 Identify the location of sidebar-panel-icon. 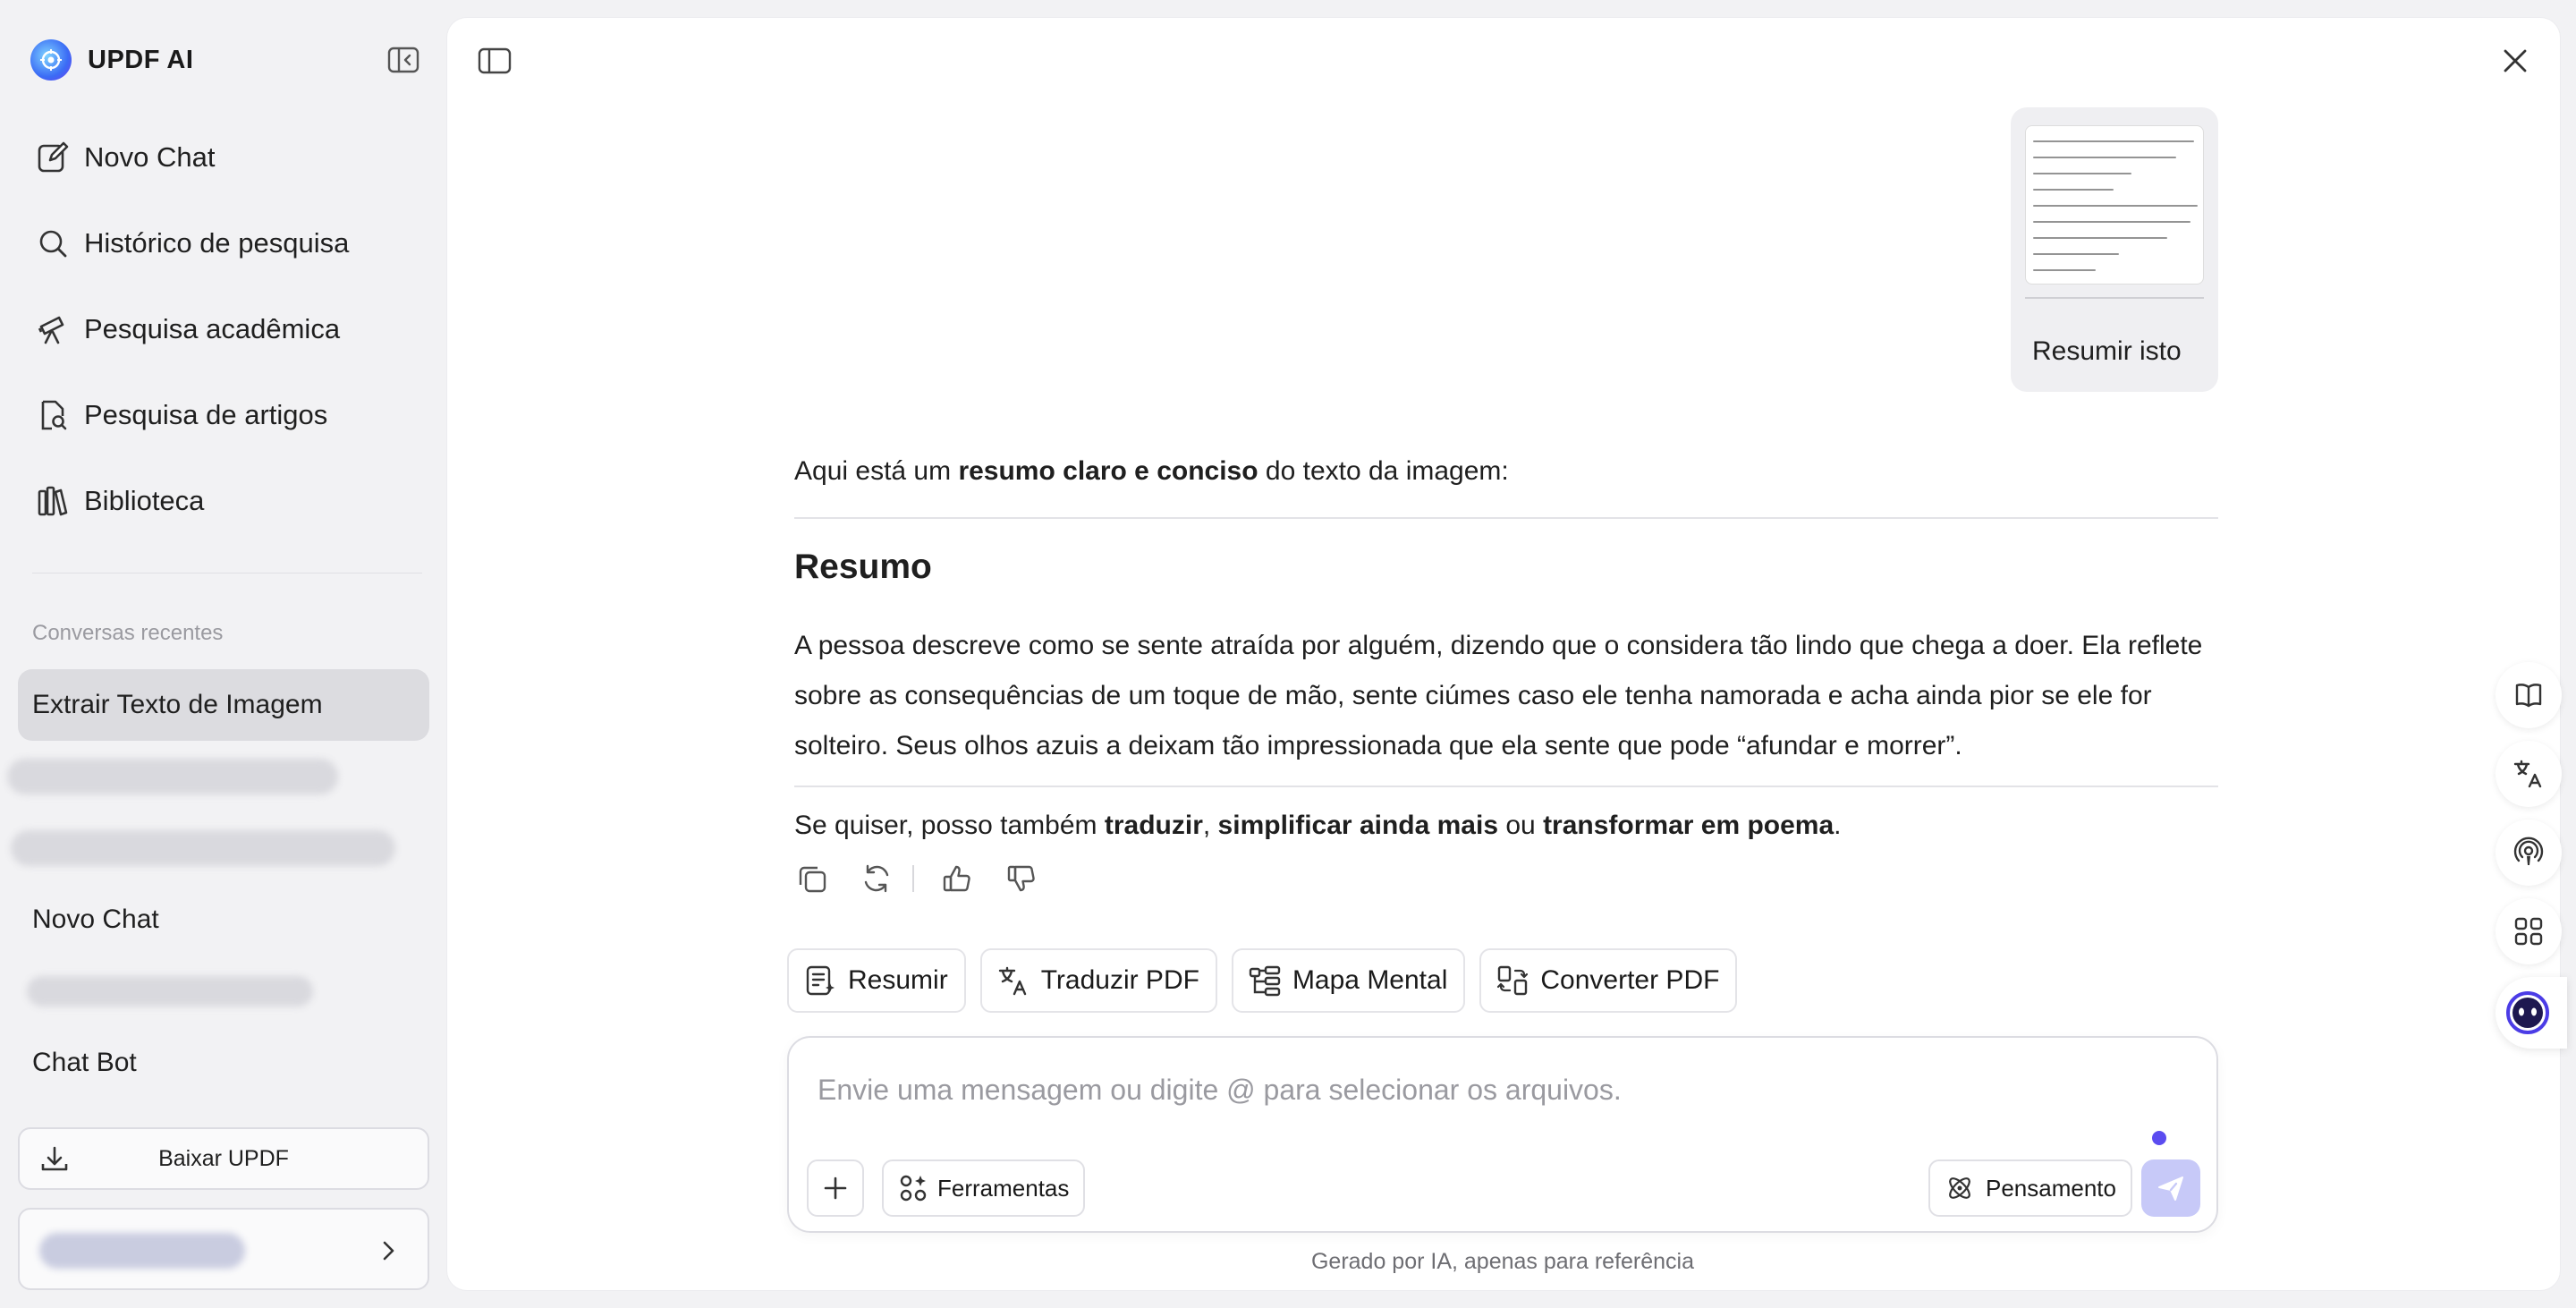
(495, 60).